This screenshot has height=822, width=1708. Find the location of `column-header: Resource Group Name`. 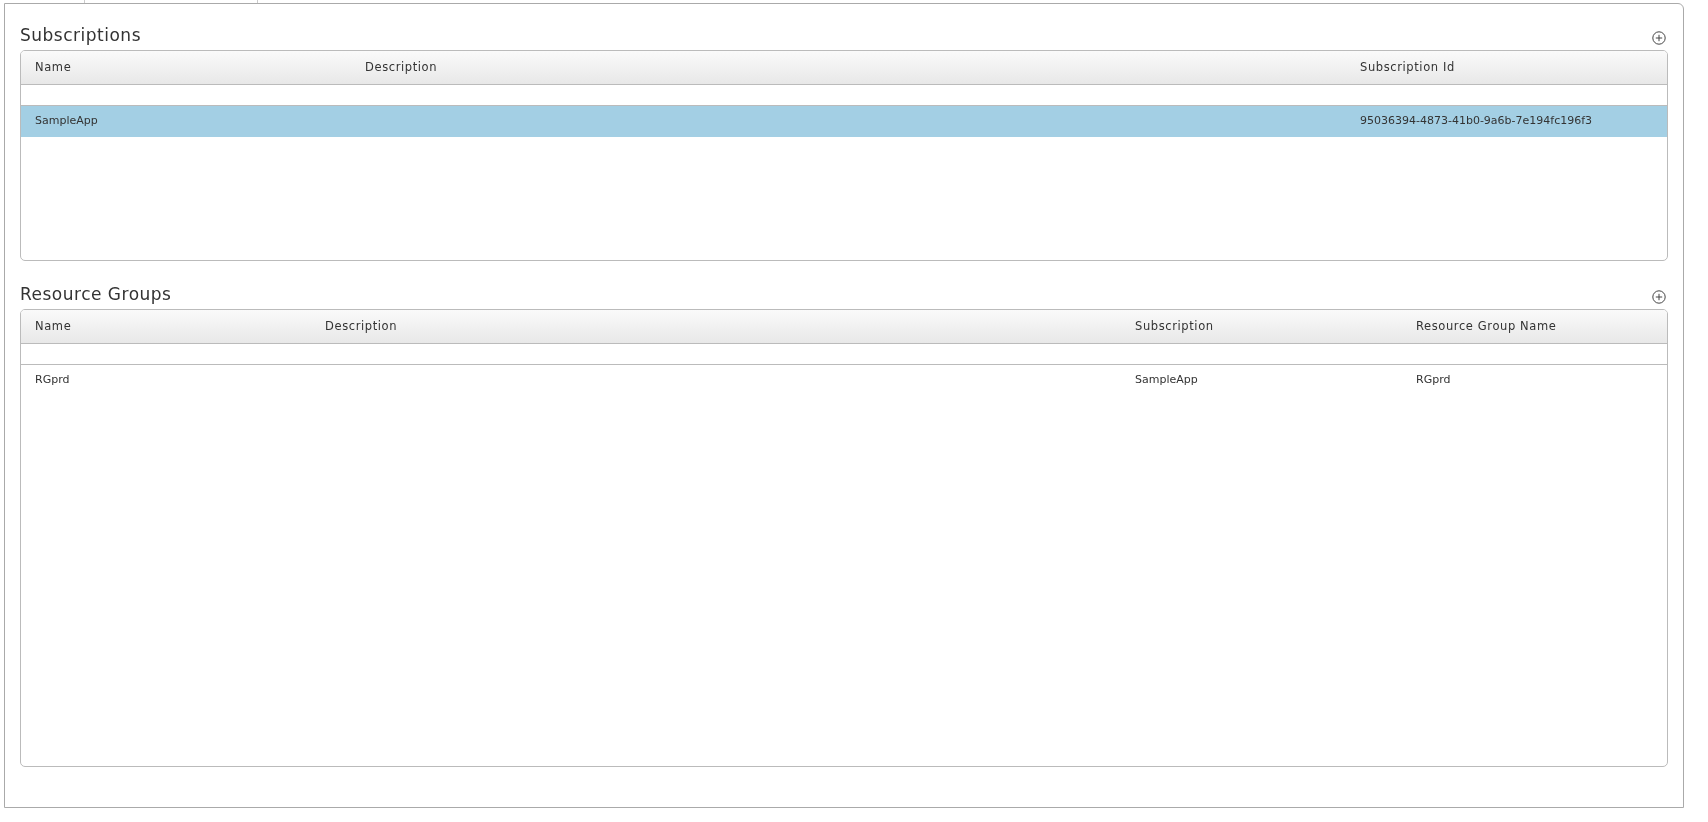

column-header: Resource Group Name is located at coordinates (1534, 326).